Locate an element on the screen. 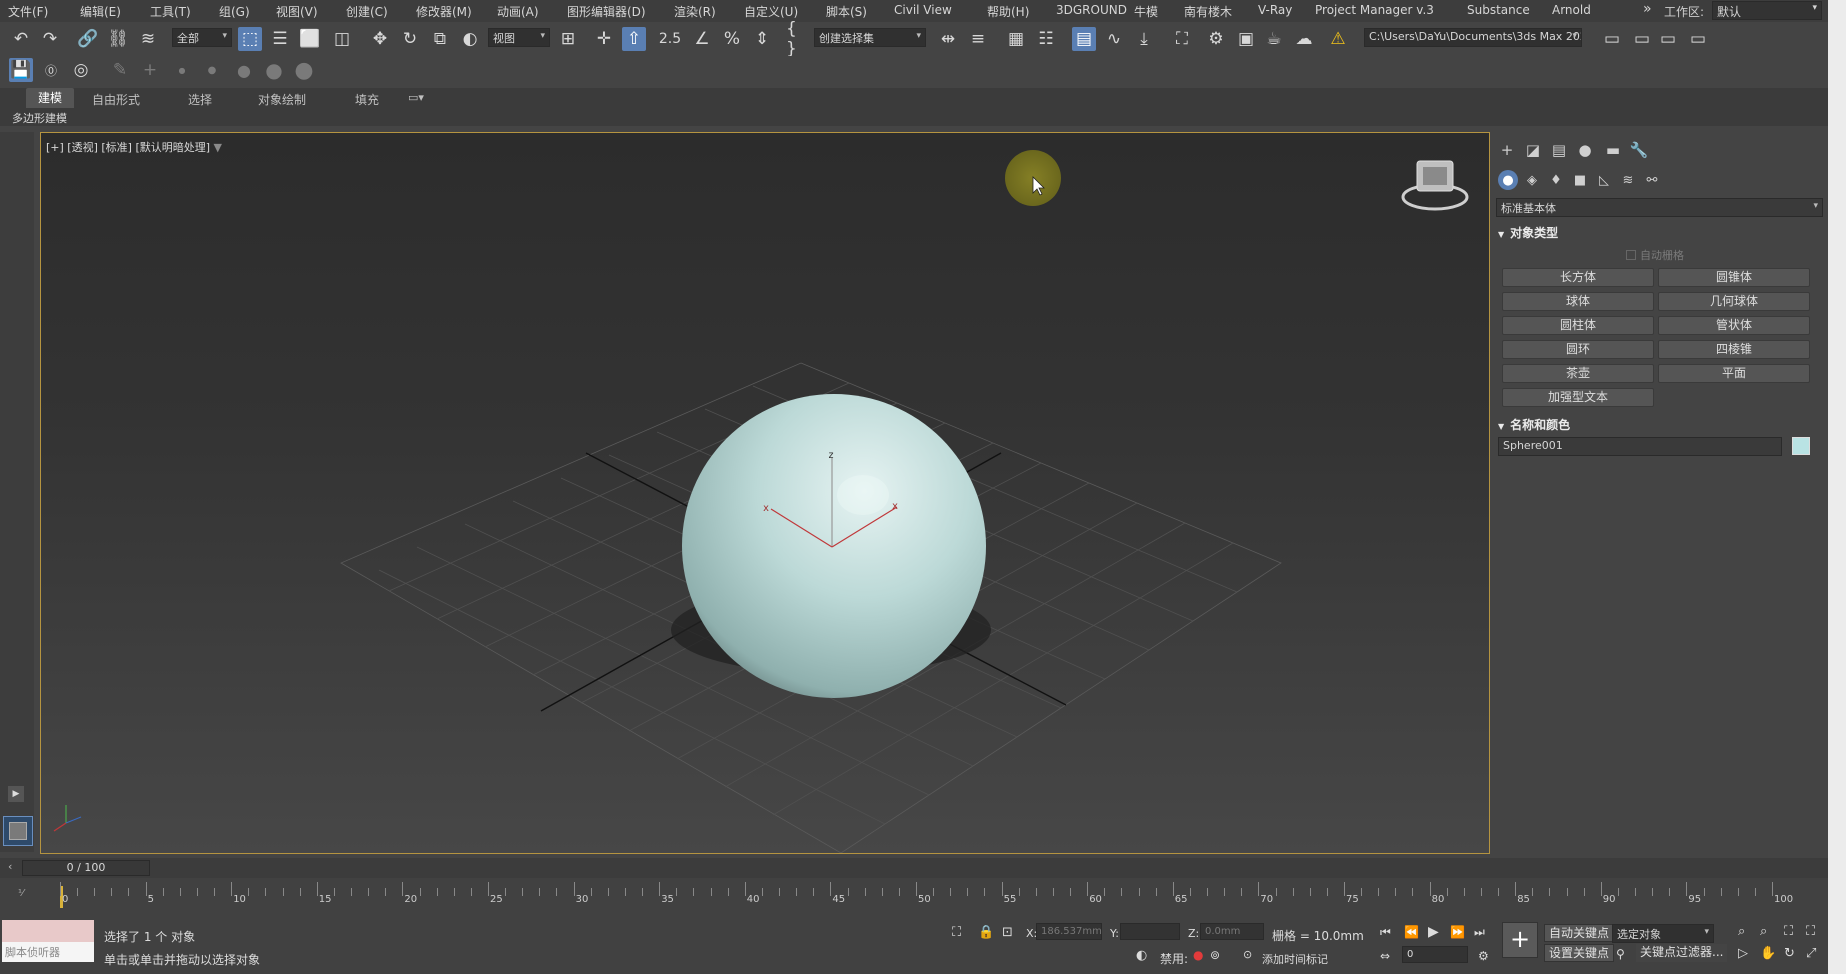  viewport-layout-thumbnail is located at coordinates (18, 831).